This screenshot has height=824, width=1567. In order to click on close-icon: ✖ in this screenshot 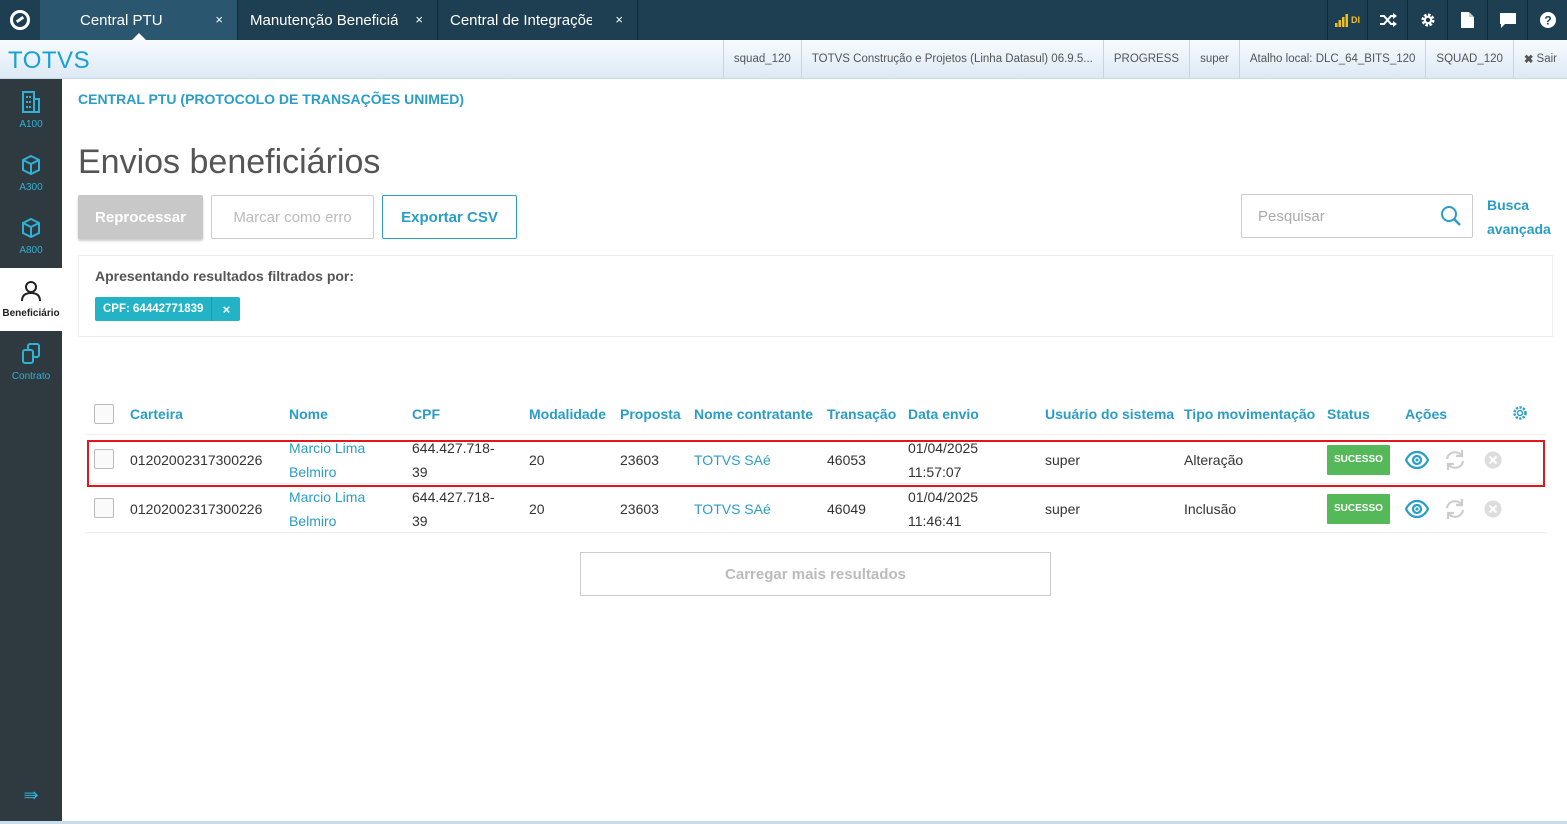, I will do `click(1528, 60)`.